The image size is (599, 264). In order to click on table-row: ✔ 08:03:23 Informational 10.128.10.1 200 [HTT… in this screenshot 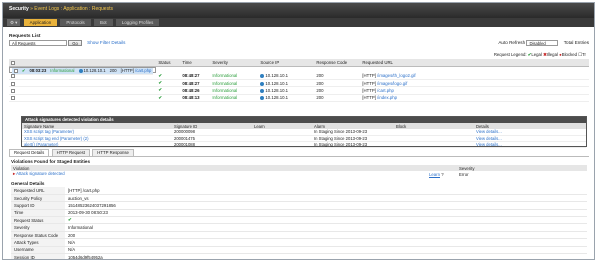, I will do `click(83, 71)`.